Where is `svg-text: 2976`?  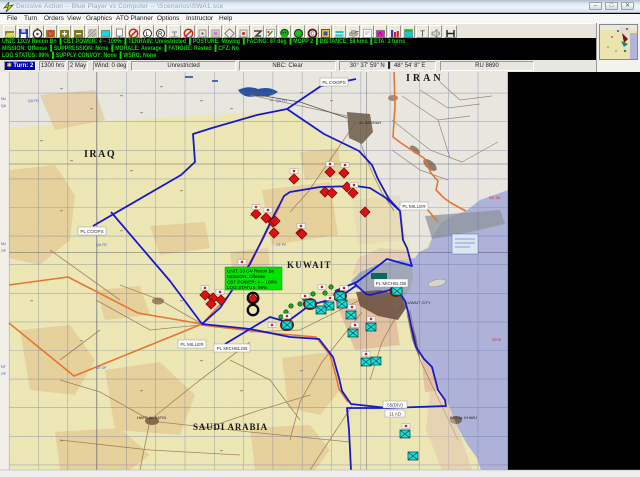
svg-text: 2976 is located at coordinates (497, 339).